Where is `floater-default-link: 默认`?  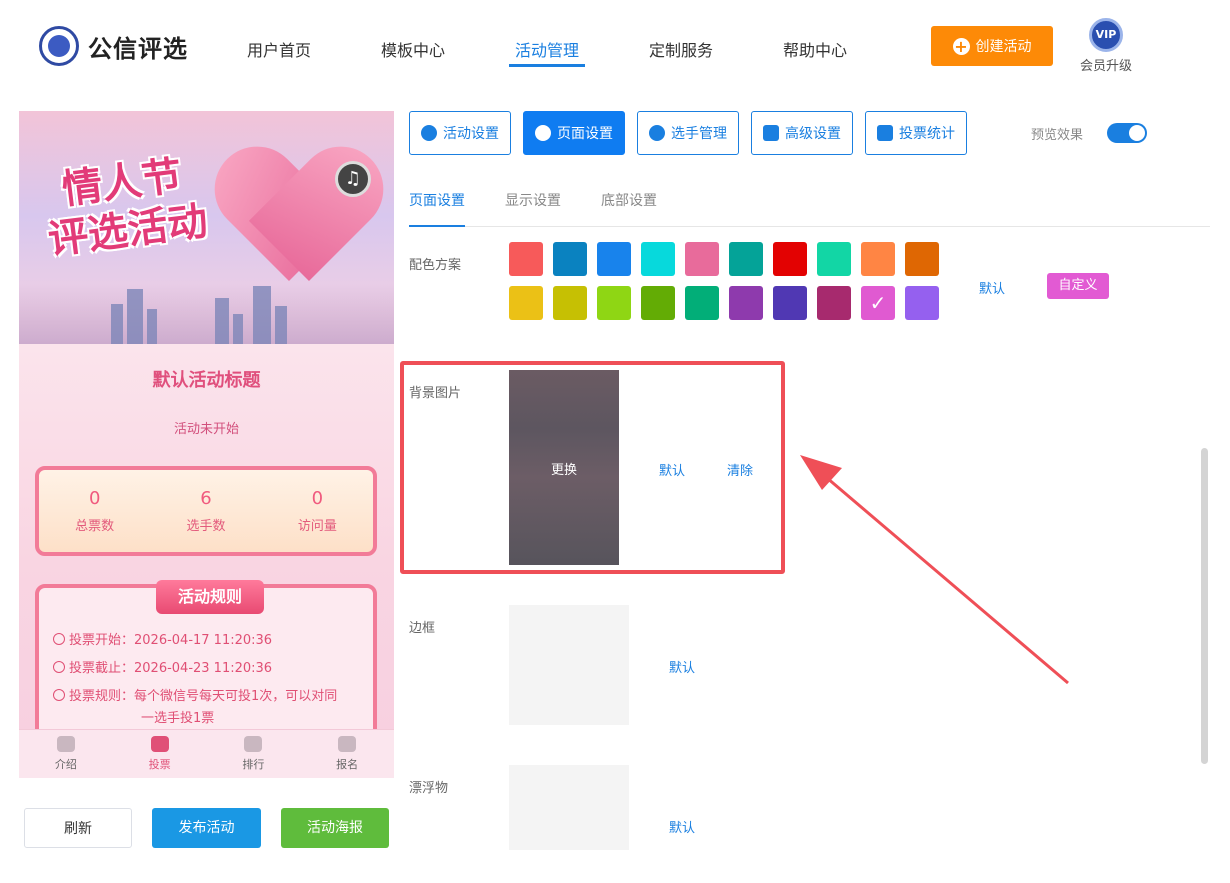 floater-default-link: 默认 is located at coordinates (682, 826).